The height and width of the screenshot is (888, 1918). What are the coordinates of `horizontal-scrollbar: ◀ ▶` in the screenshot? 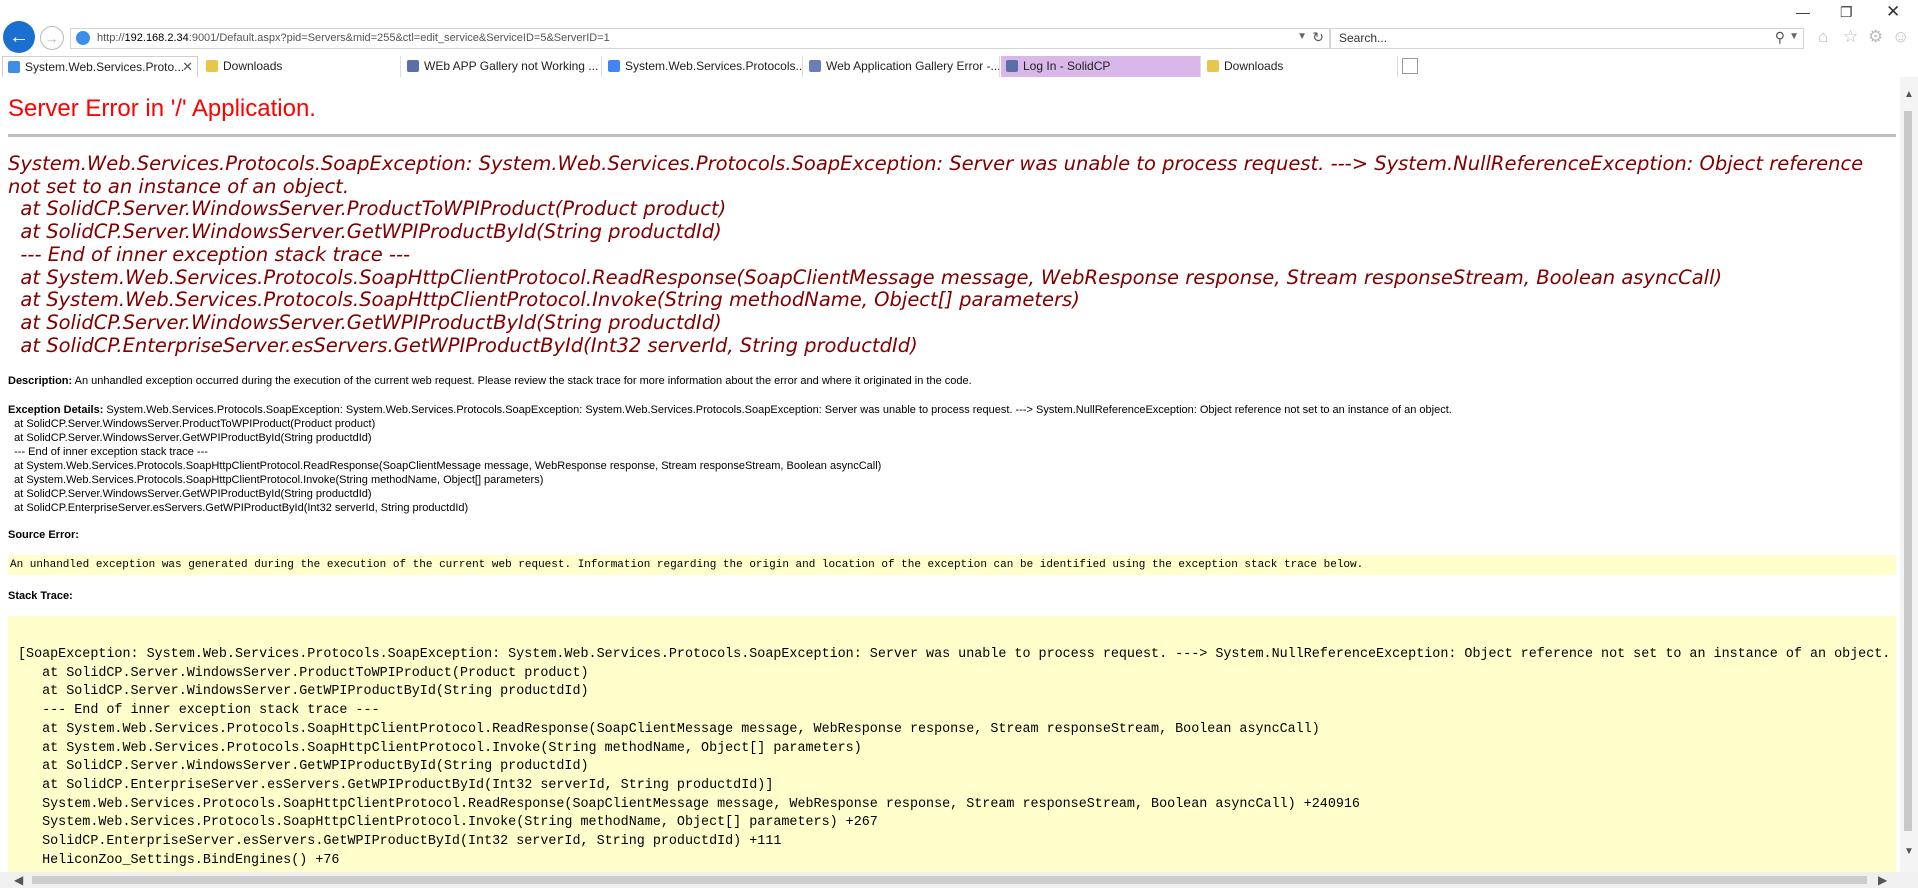 It's located at (959, 880).